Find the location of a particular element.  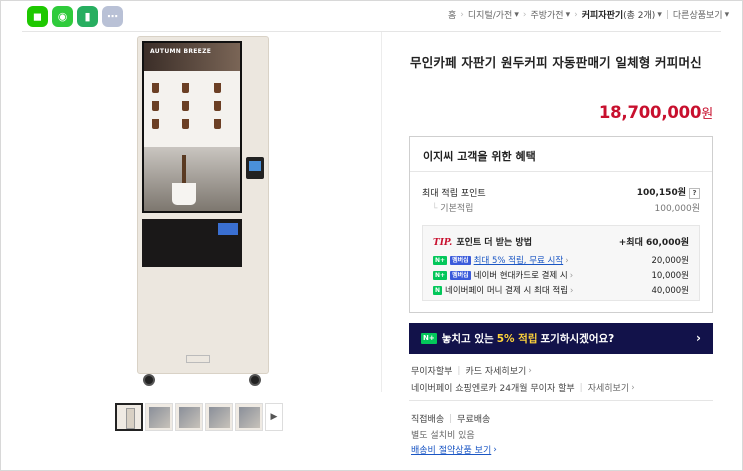

tip-item-text: 네이버페이 머니 결제 시 최대 적립 is located at coordinates (506, 291).